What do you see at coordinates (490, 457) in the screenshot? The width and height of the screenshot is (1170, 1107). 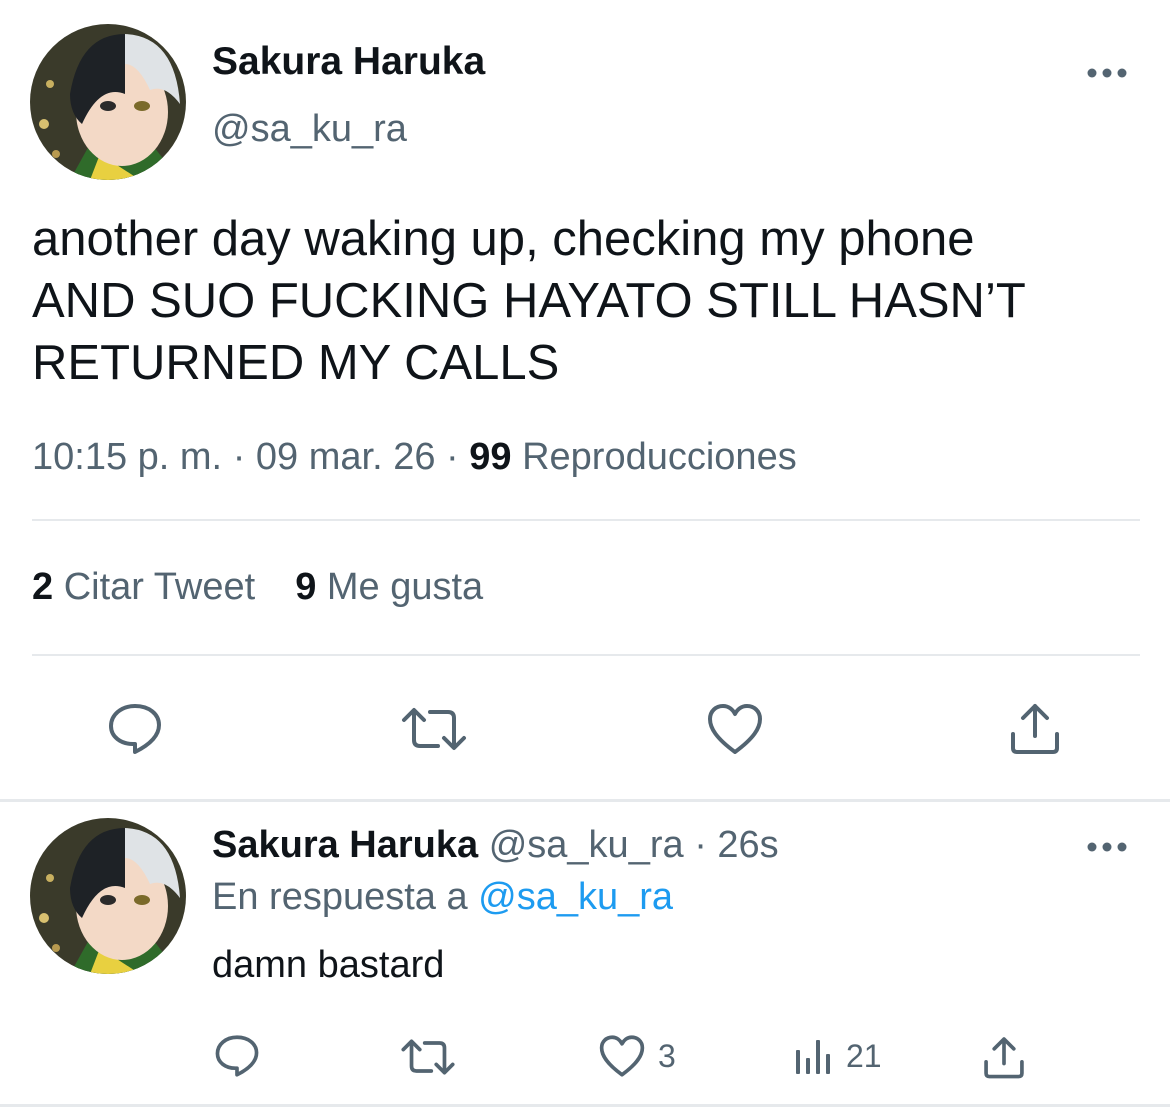 I see `views-count: 99` at bounding box center [490, 457].